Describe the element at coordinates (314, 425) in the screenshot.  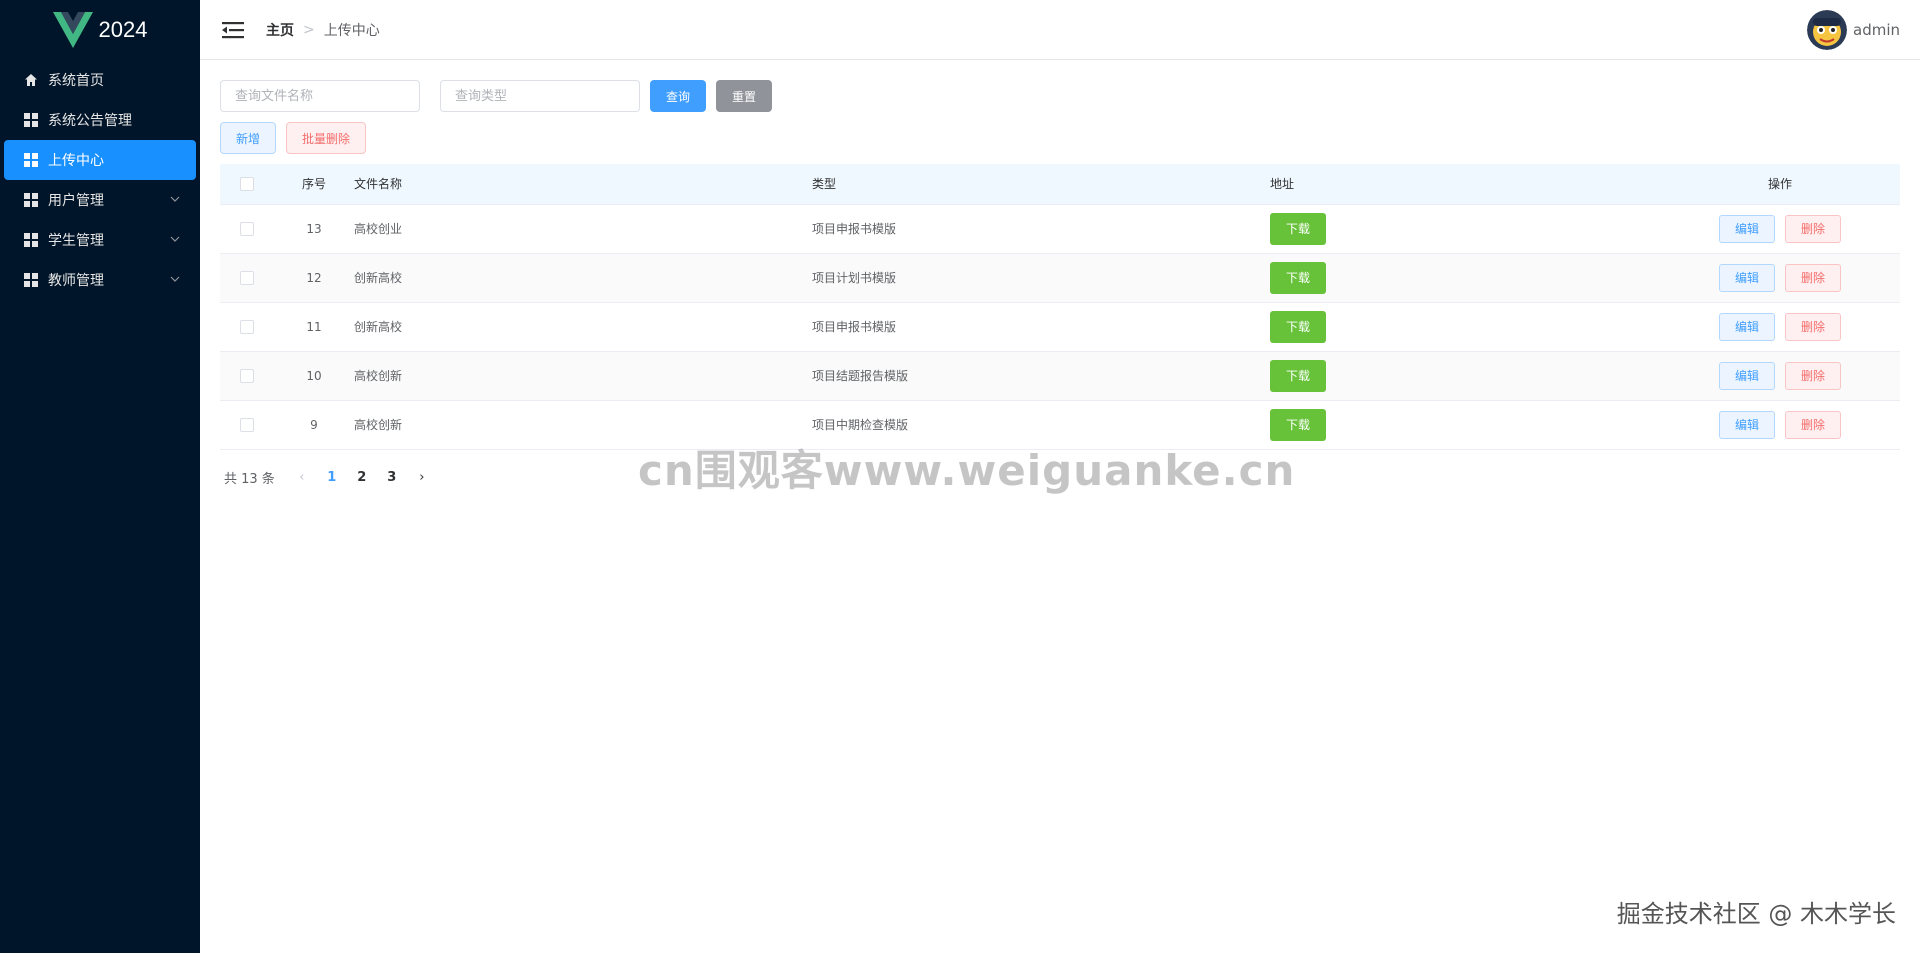
I see `row-index: 9` at that location.